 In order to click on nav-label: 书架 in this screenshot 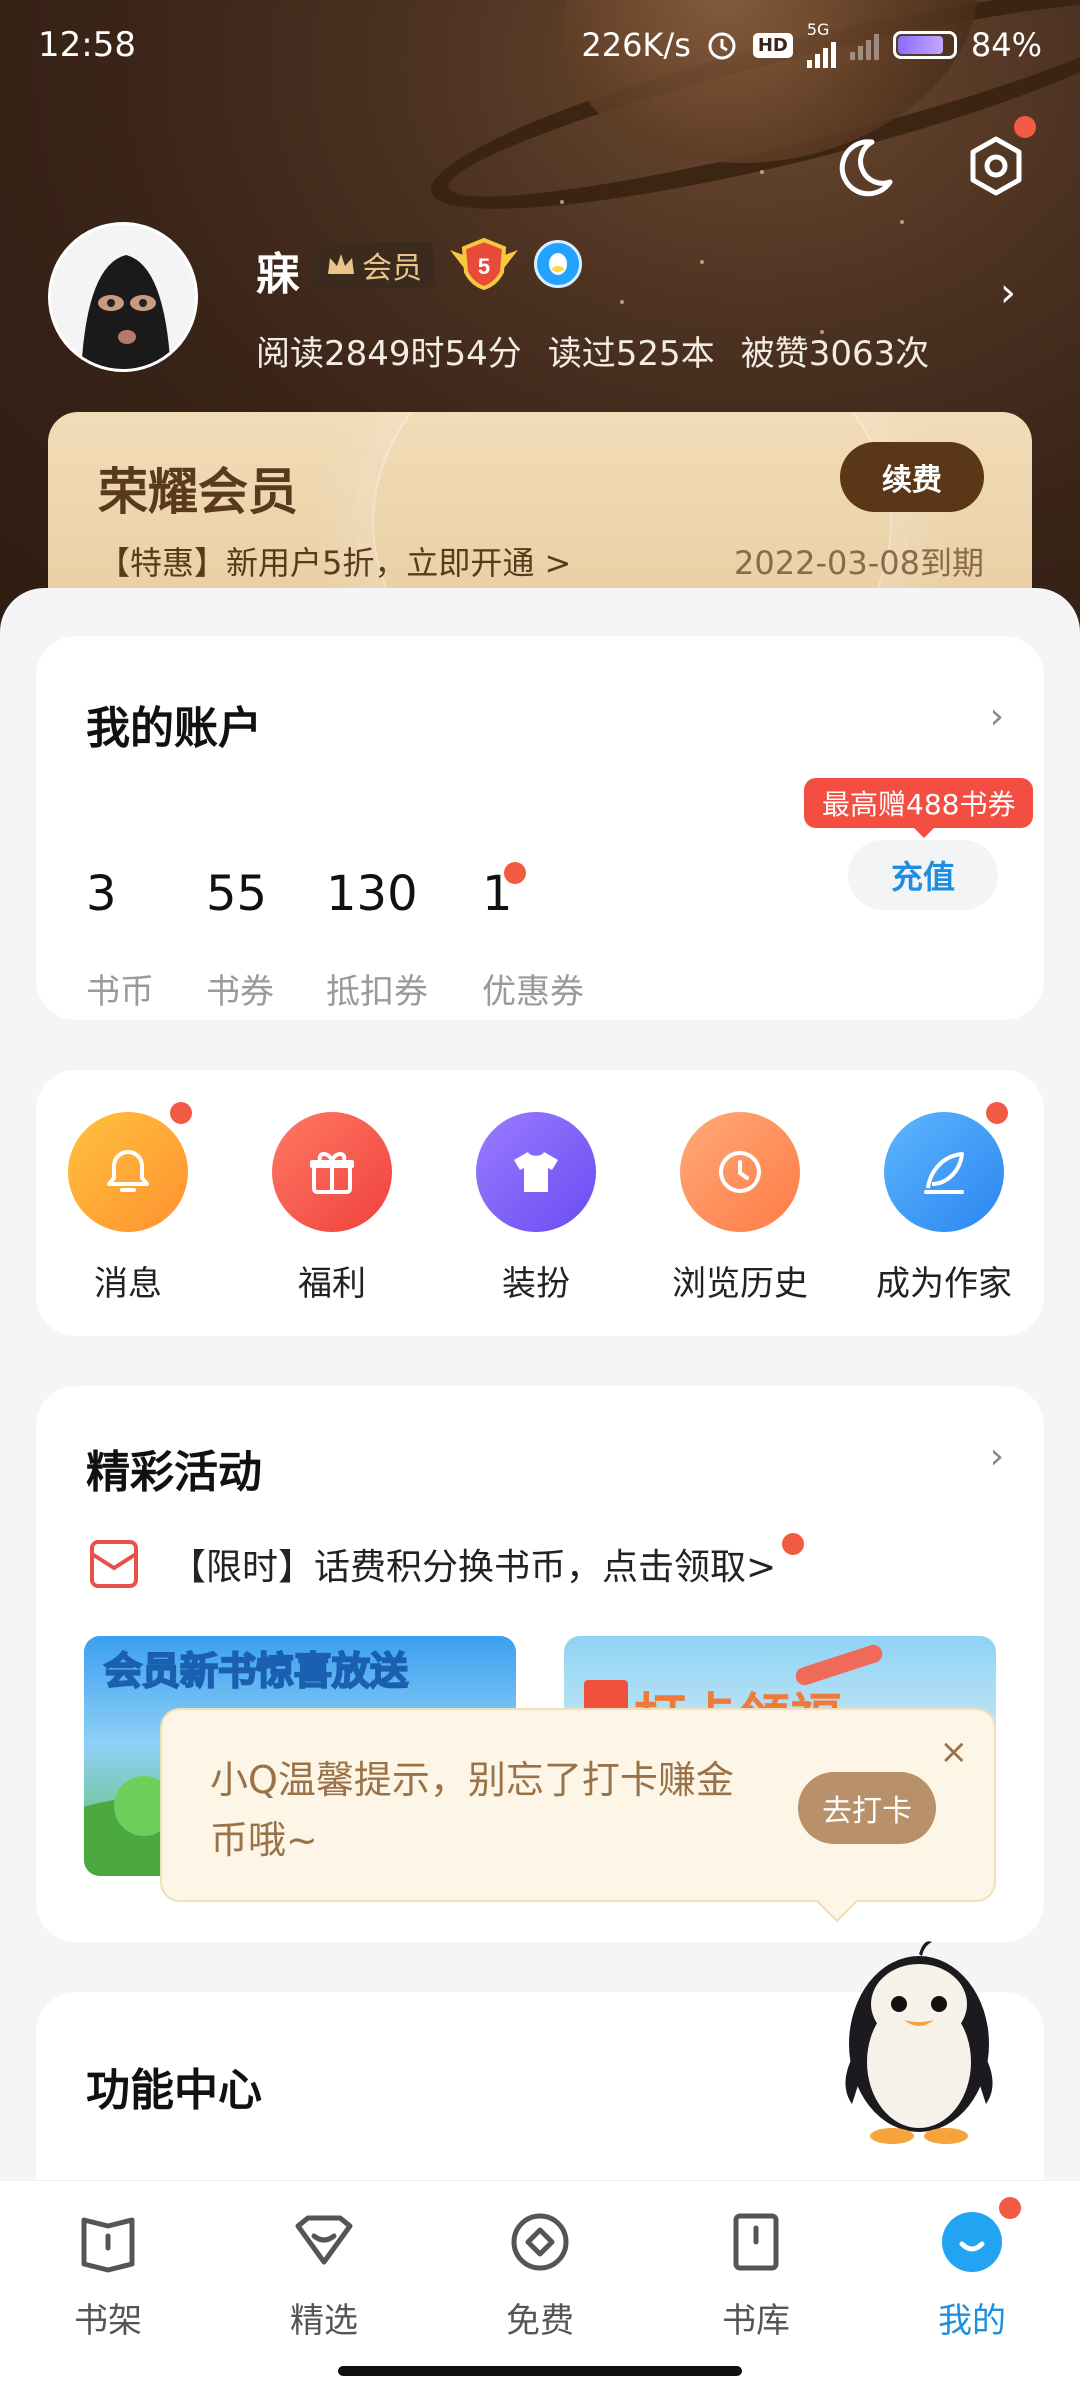, I will do `click(108, 2321)`.